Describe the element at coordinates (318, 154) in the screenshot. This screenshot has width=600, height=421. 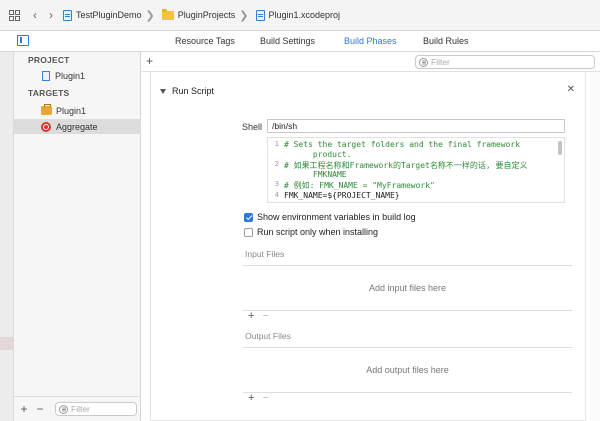
I see `line-text: product.` at that location.